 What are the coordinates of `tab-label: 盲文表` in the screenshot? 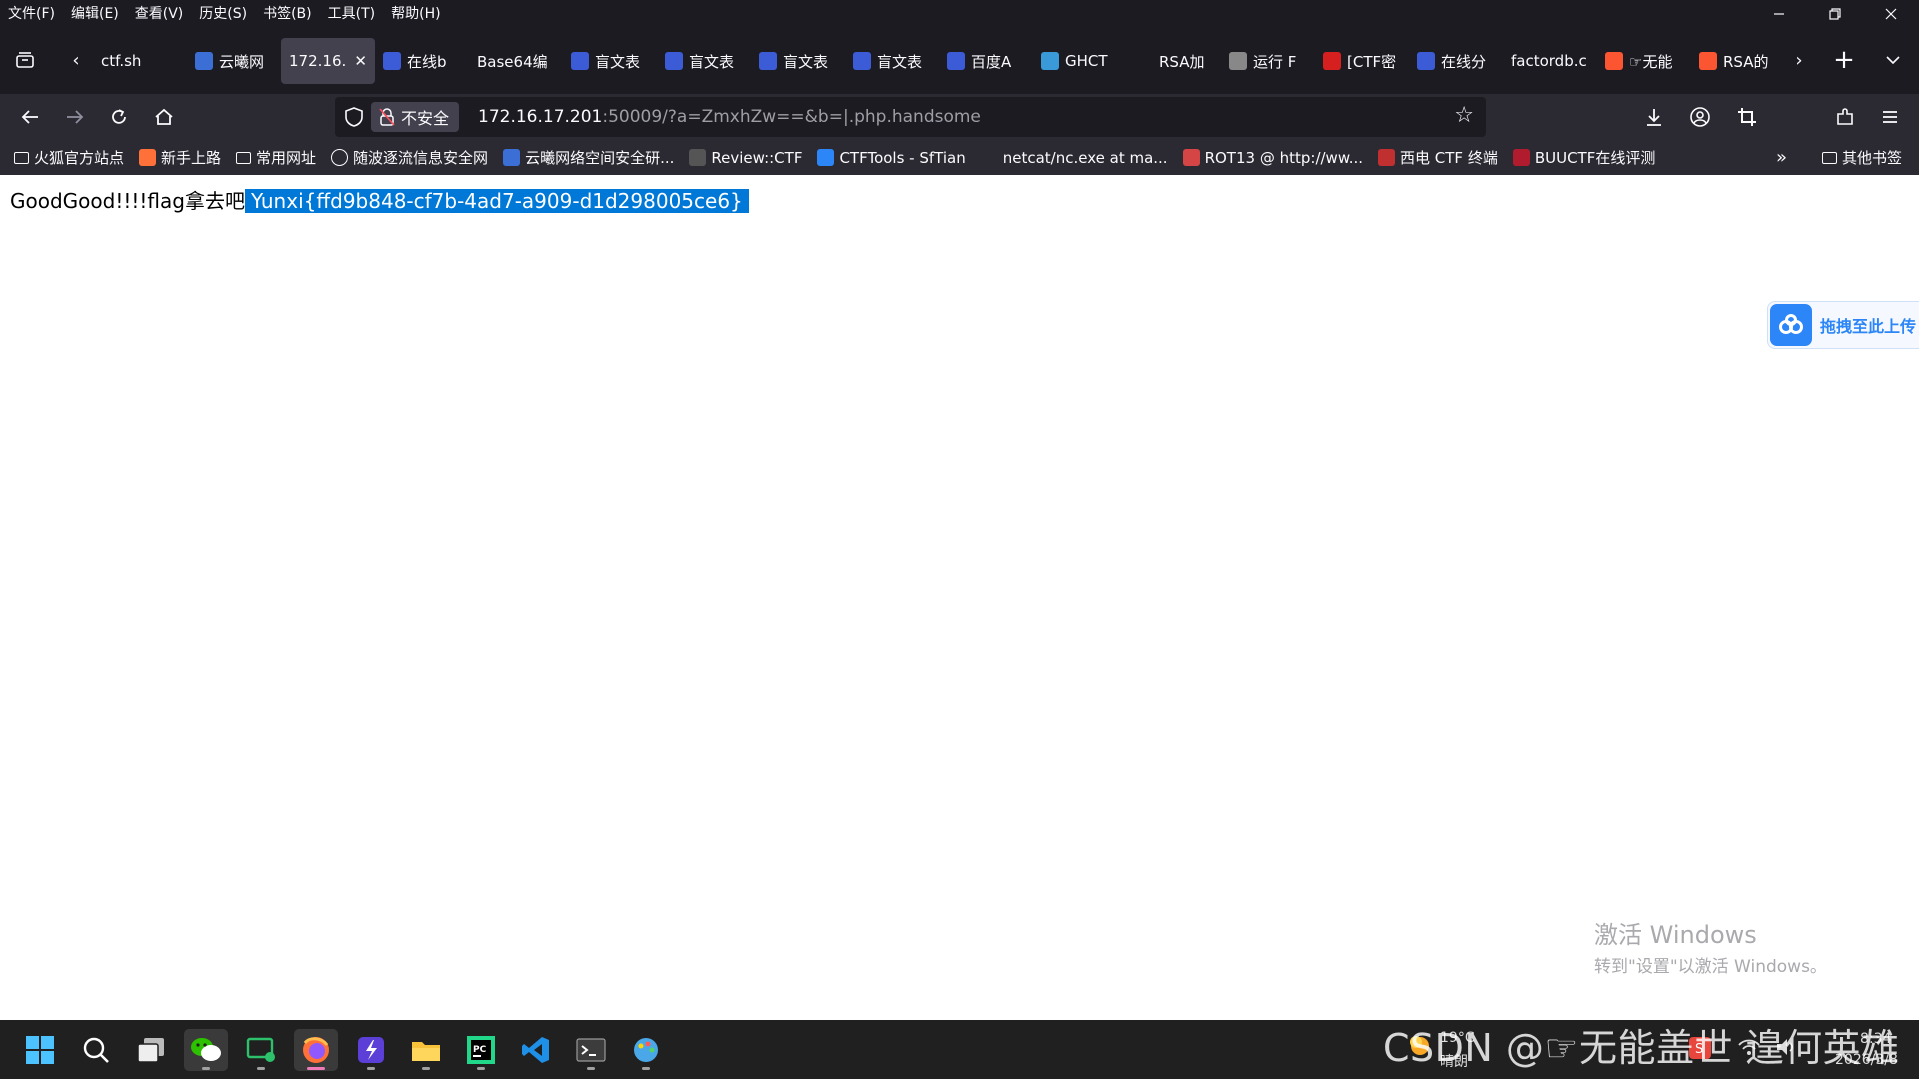 It's located at (900, 61).